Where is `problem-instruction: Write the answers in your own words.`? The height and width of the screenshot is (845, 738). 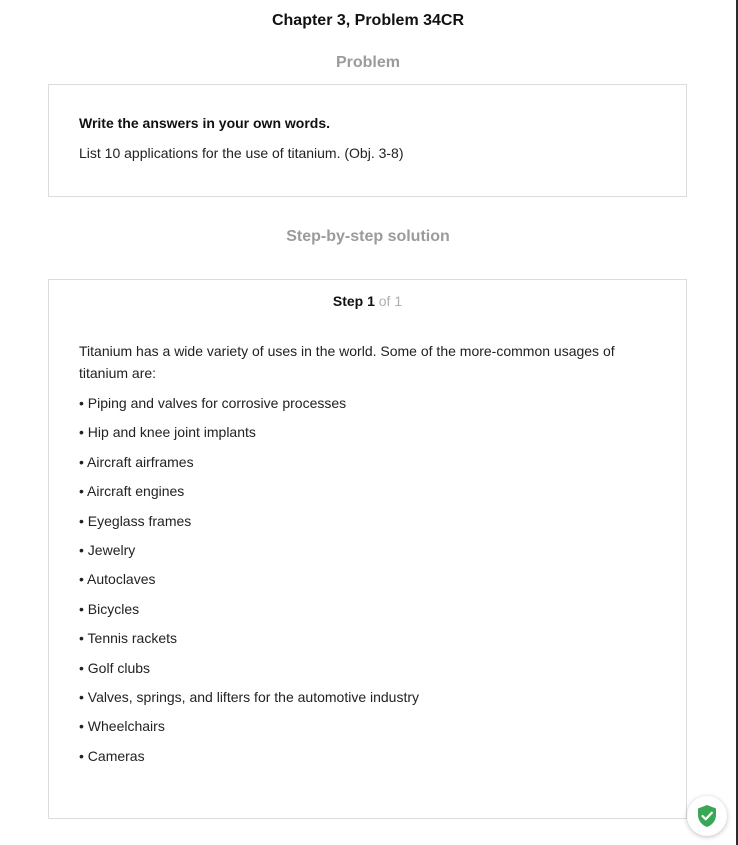 problem-instruction: Write the answers in your own words. is located at coordinates (205, 123).